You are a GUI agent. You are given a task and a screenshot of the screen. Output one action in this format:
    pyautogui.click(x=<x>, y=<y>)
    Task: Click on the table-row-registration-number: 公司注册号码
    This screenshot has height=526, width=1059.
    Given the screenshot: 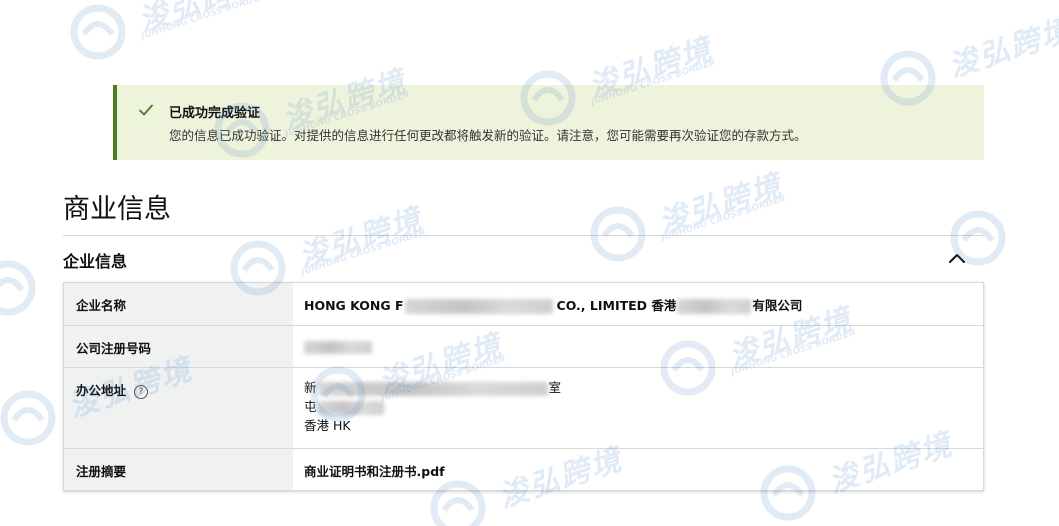 What is the action you would take?
    pyautogui.click(x=523, y=346)
    